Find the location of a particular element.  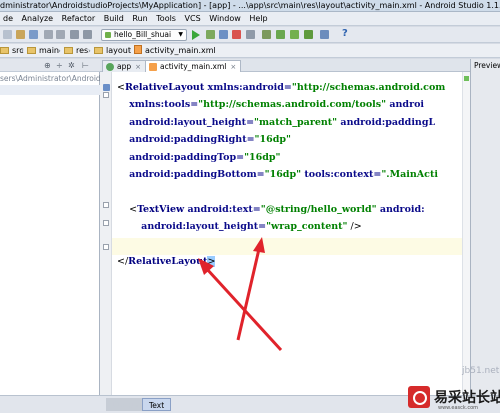

menu-item-file: de is located at coordinates (8, 19).